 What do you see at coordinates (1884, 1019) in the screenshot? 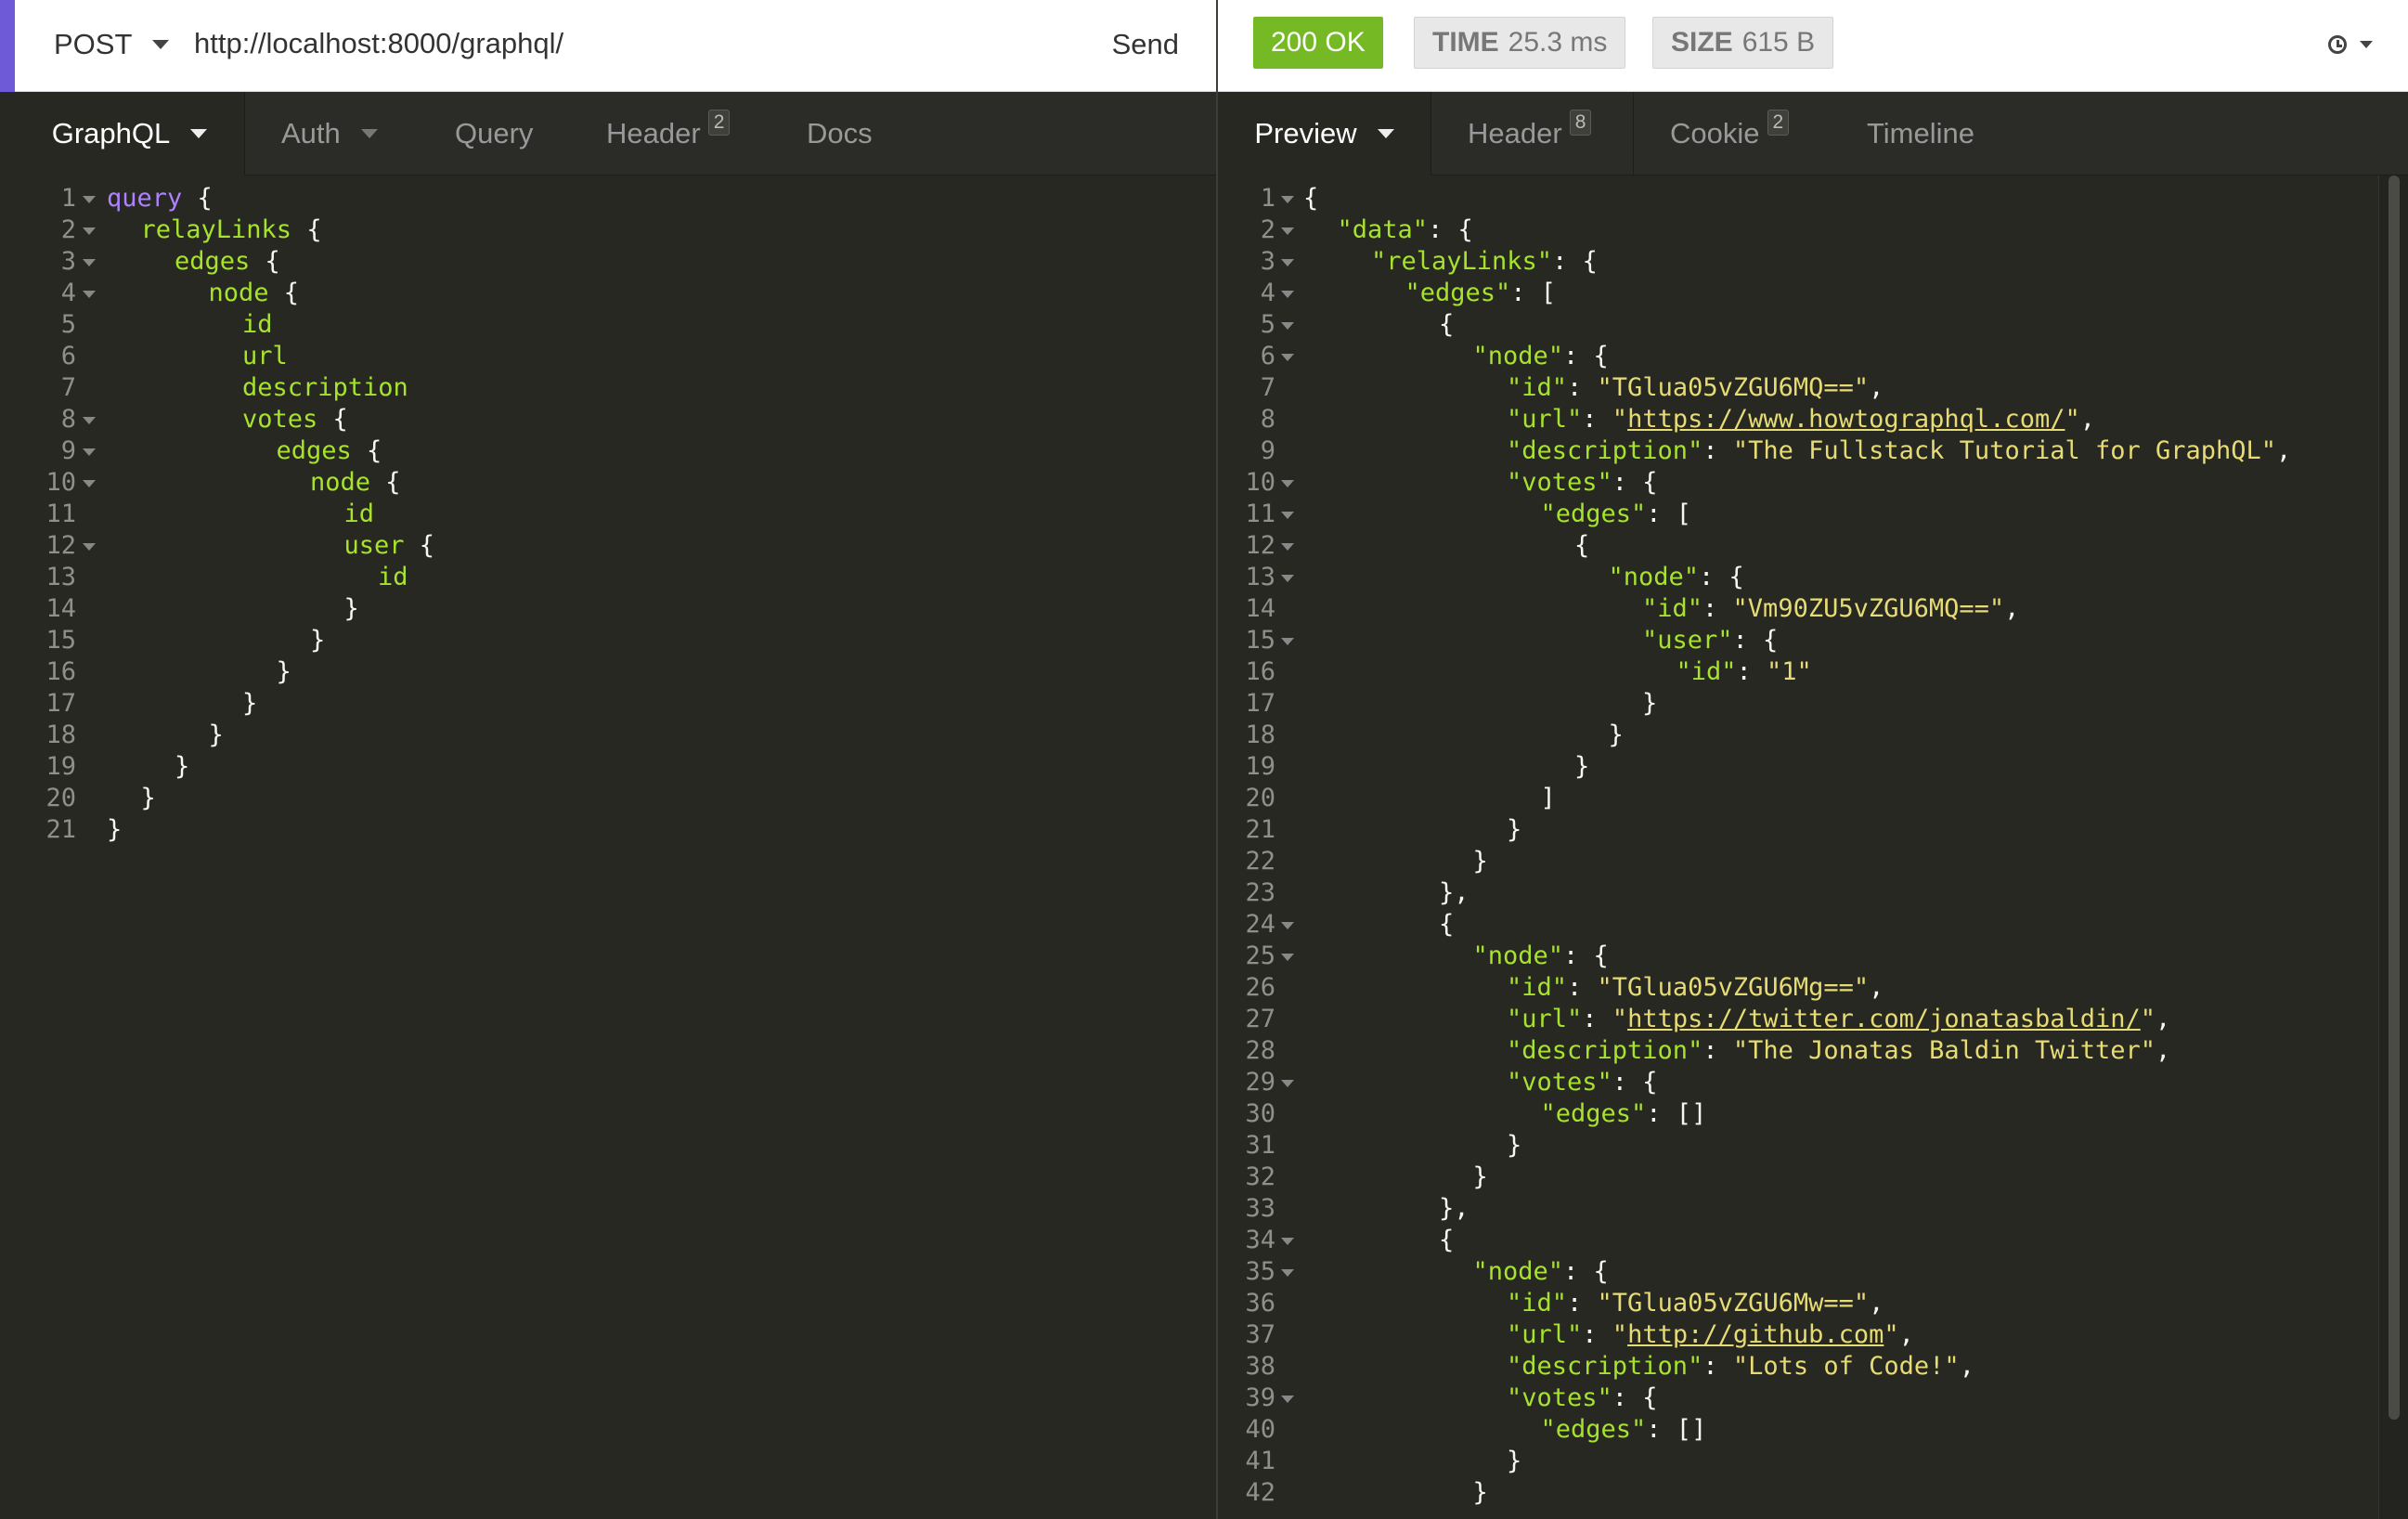
I see `code-link: https://twitter.com/jonatasbaldin/` at bounding box center [1884, 1019].